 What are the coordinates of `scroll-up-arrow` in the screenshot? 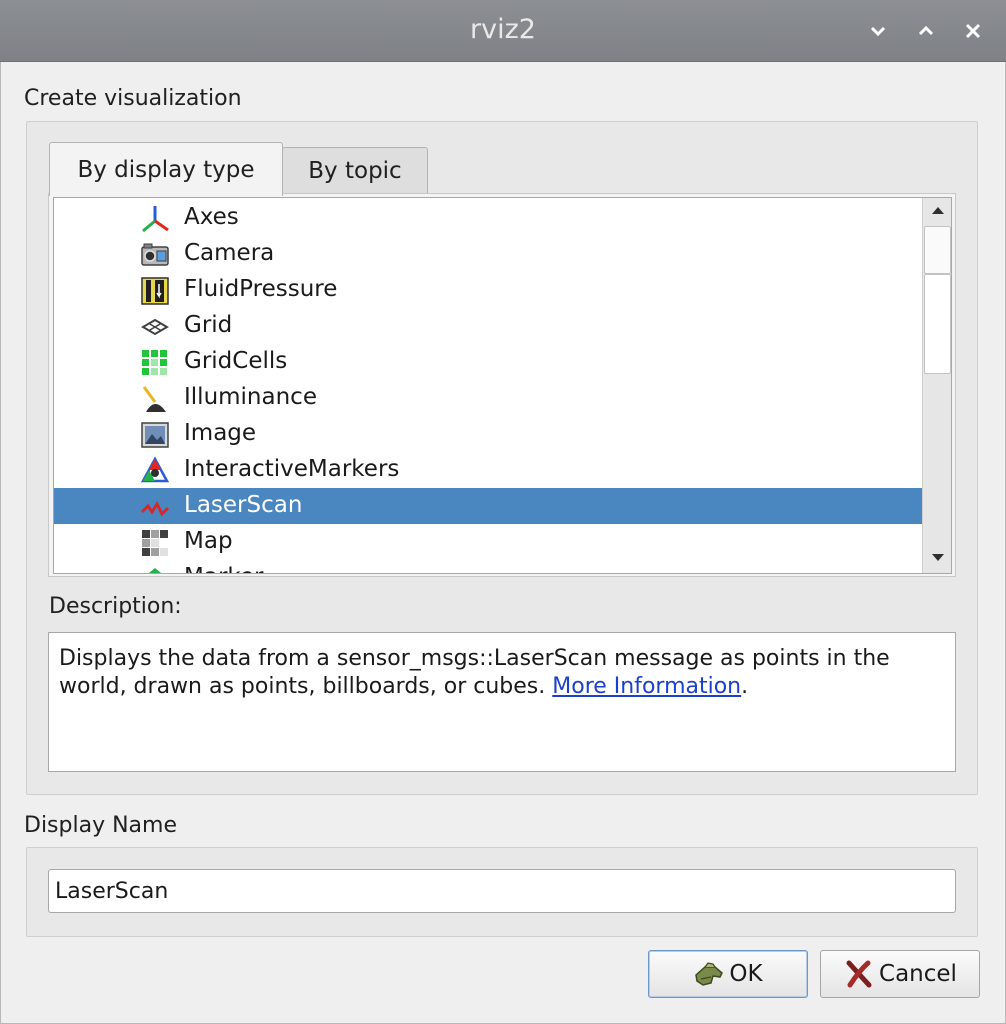 It's located at (937, 210).